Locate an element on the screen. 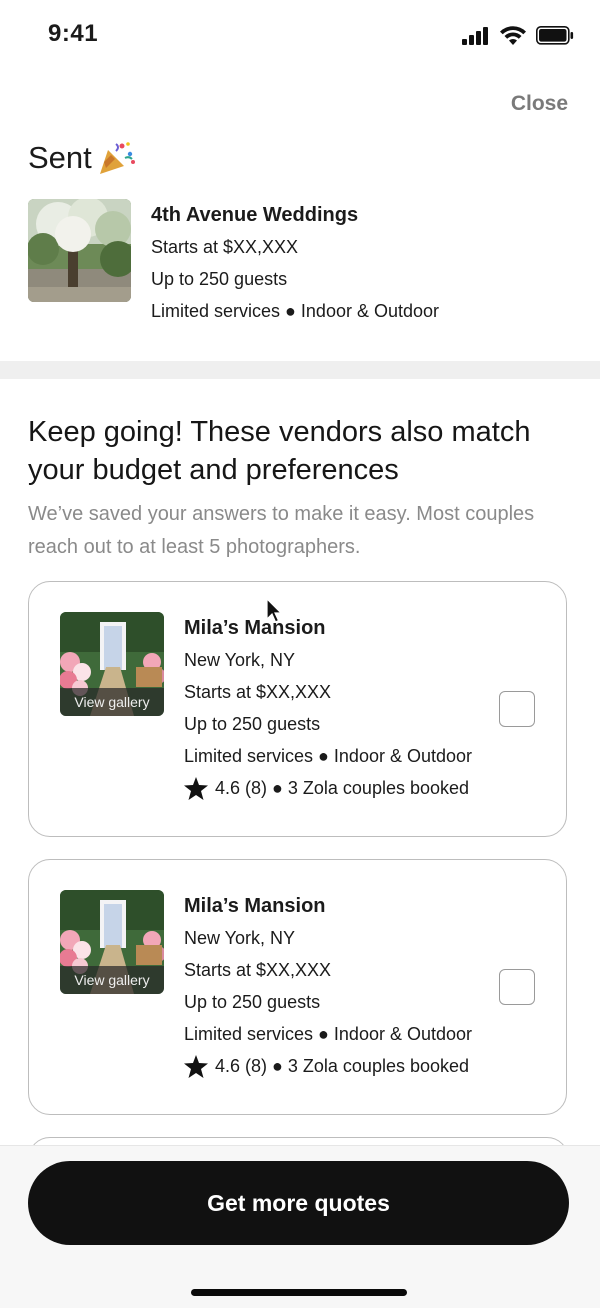  status-icons is located at coordinates (518, 35).